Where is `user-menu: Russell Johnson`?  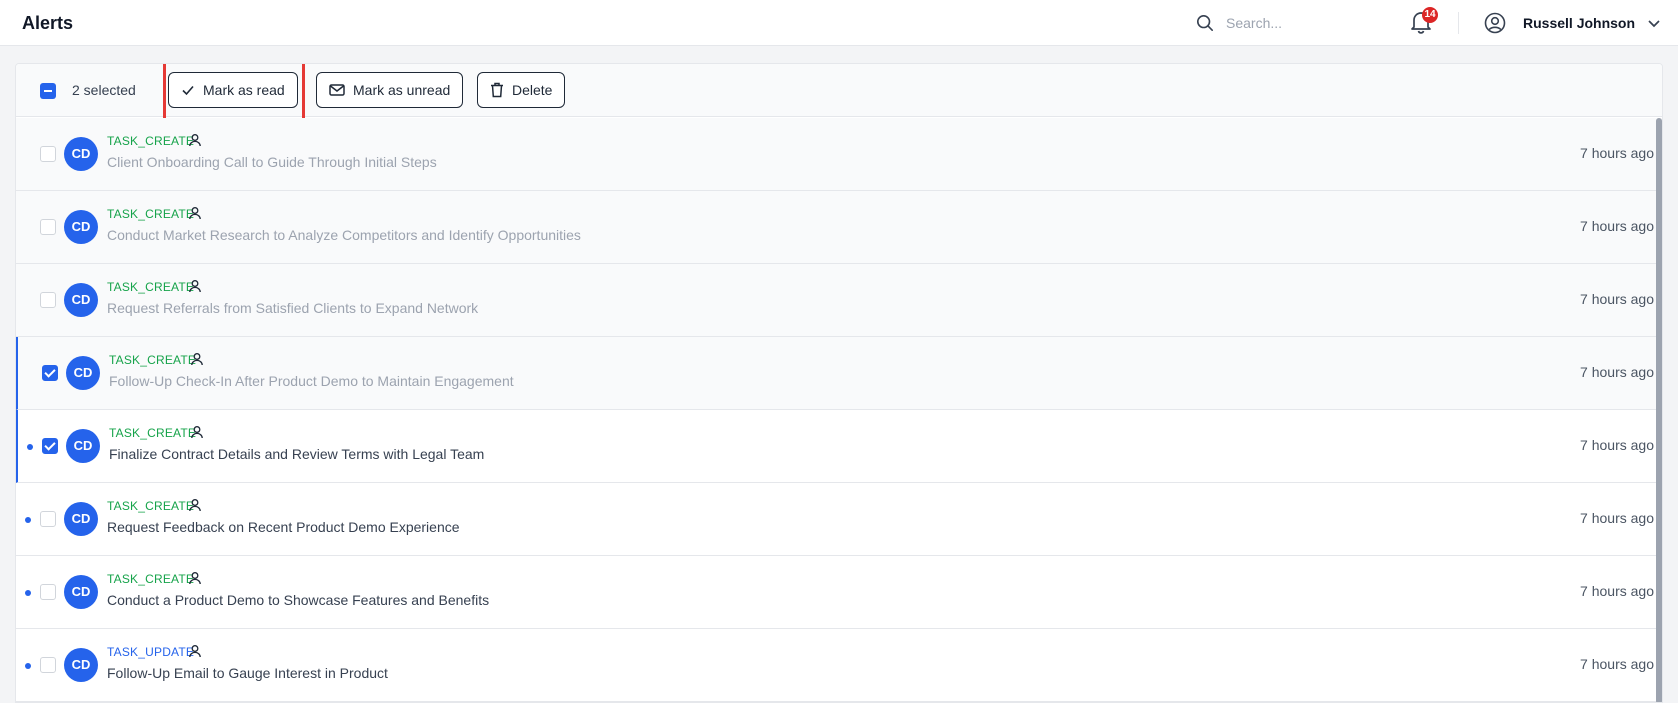 user-menu: Russell Johnson is located at coordinates (1572, 23).